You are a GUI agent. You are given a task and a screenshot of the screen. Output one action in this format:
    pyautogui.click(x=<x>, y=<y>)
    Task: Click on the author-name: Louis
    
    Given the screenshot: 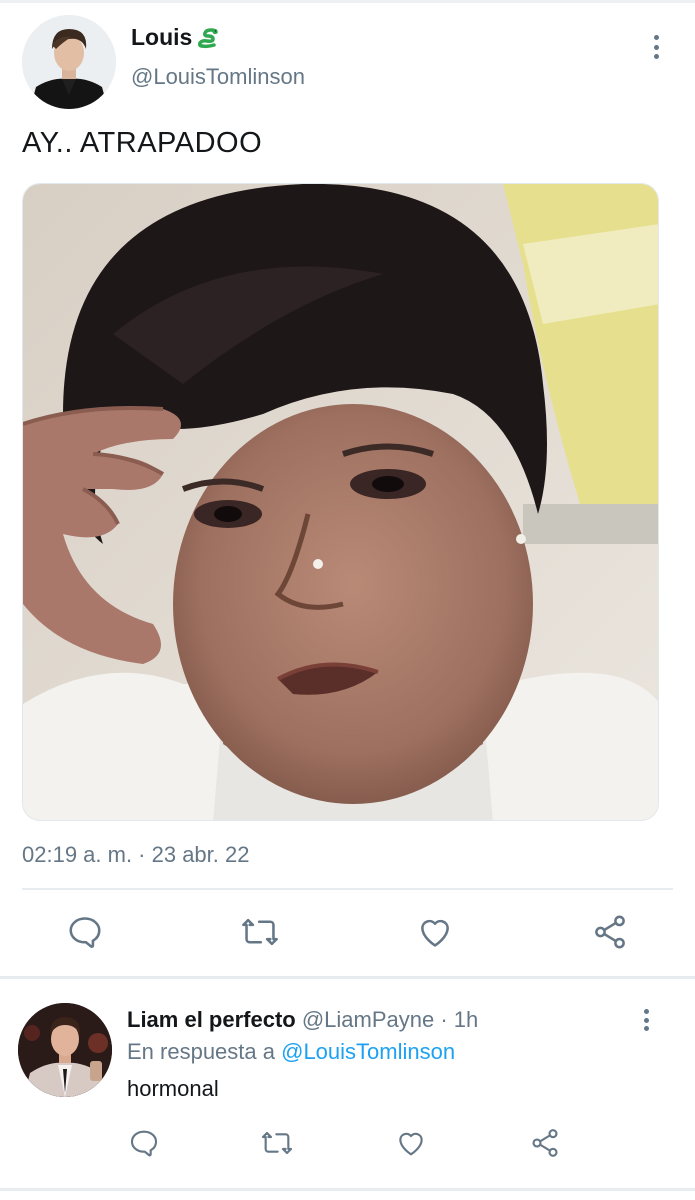 What is the action you would take?
    pyautogui.click(x=161, y=37)
    